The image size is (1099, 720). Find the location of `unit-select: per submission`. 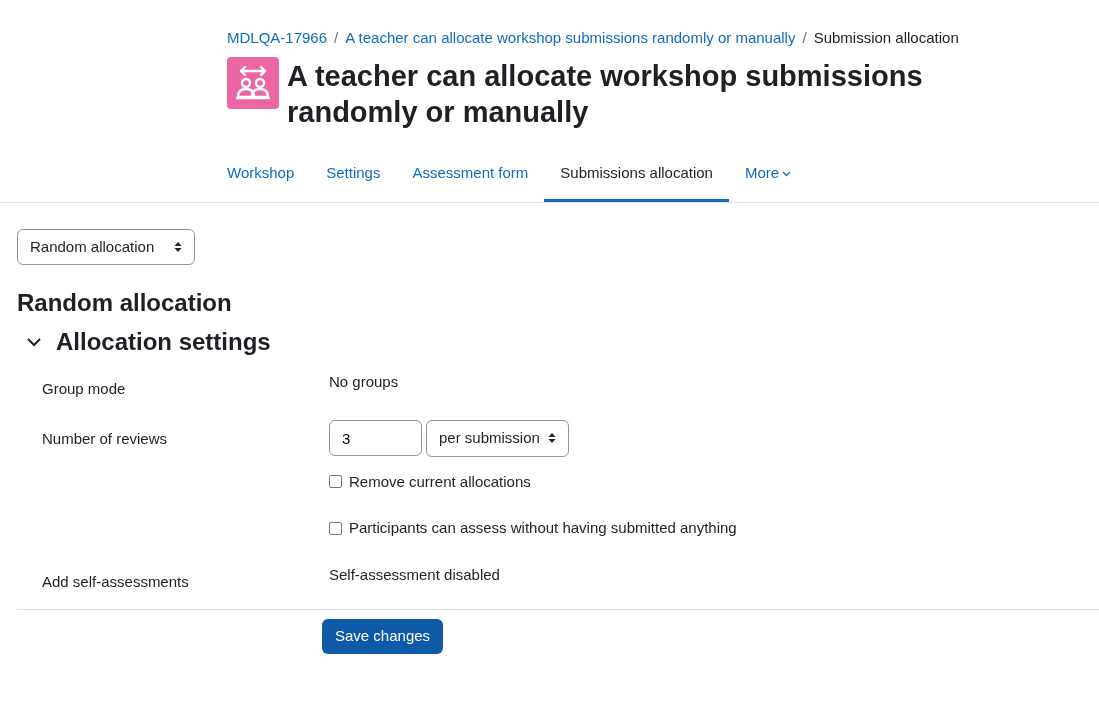

unit-select: per submission is located at coordinates (497, 438).